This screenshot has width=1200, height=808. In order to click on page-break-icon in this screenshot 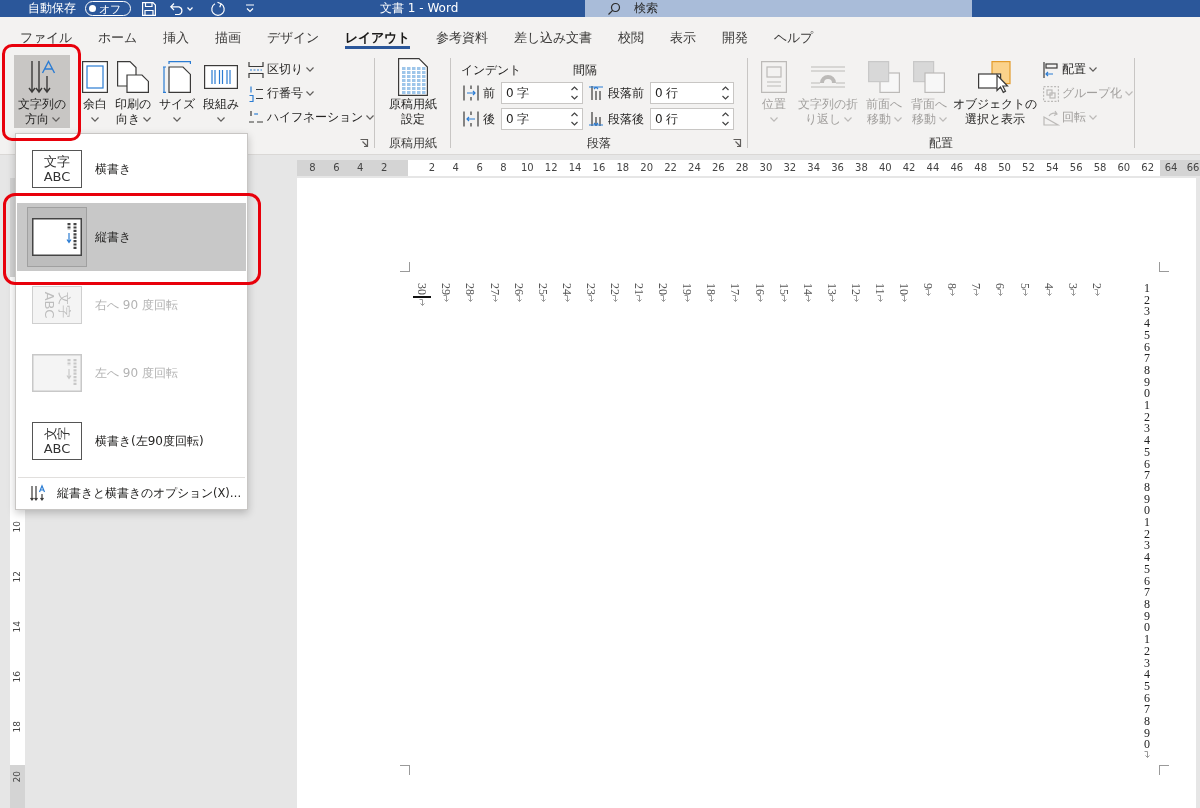, I will do `click(256, 69)`.